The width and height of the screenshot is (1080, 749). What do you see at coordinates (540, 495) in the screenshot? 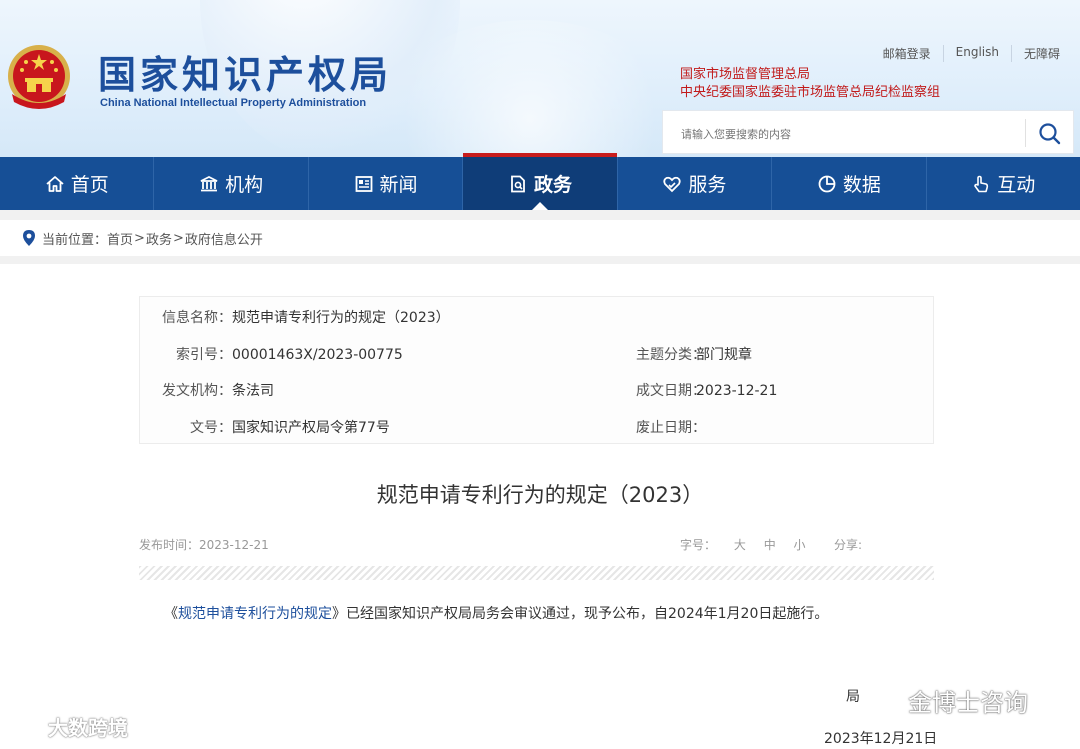
I see `article-title: 规范申请专利行为的规定（2023）` at bounding box center [540, 495].